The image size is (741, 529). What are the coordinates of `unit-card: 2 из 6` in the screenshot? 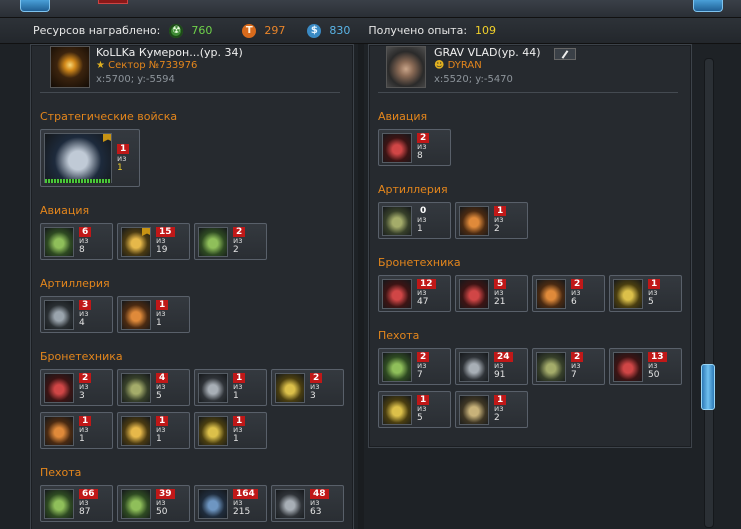 It's located at (568, 293).